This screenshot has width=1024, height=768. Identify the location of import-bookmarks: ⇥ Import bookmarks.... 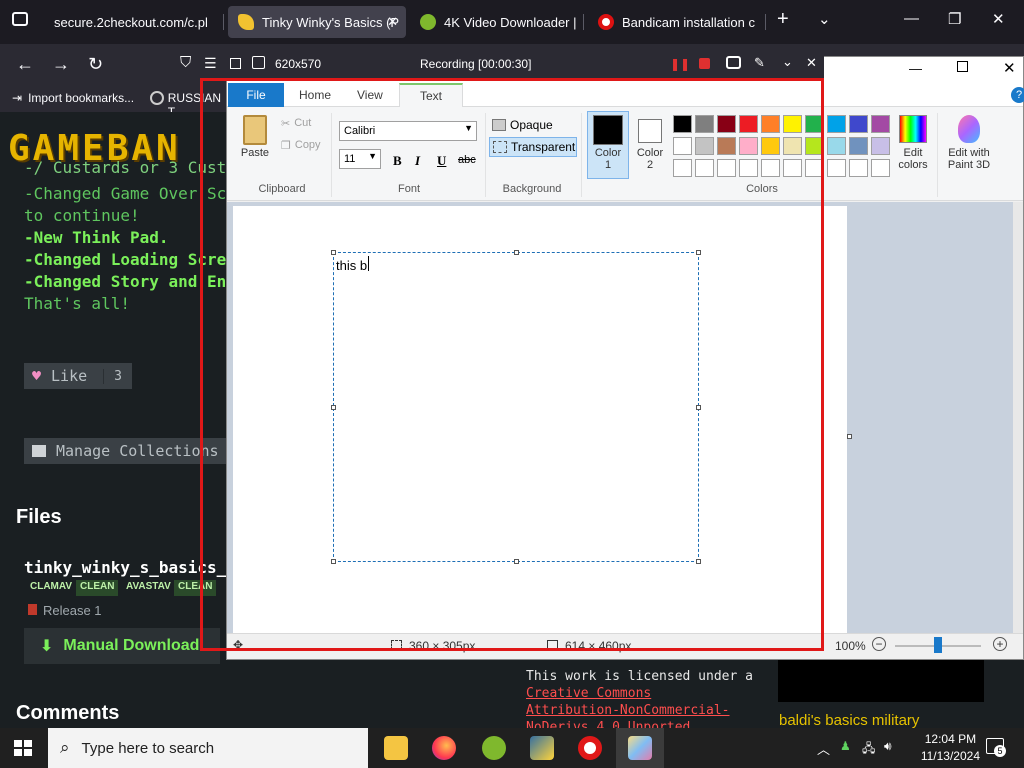
(73, 98).